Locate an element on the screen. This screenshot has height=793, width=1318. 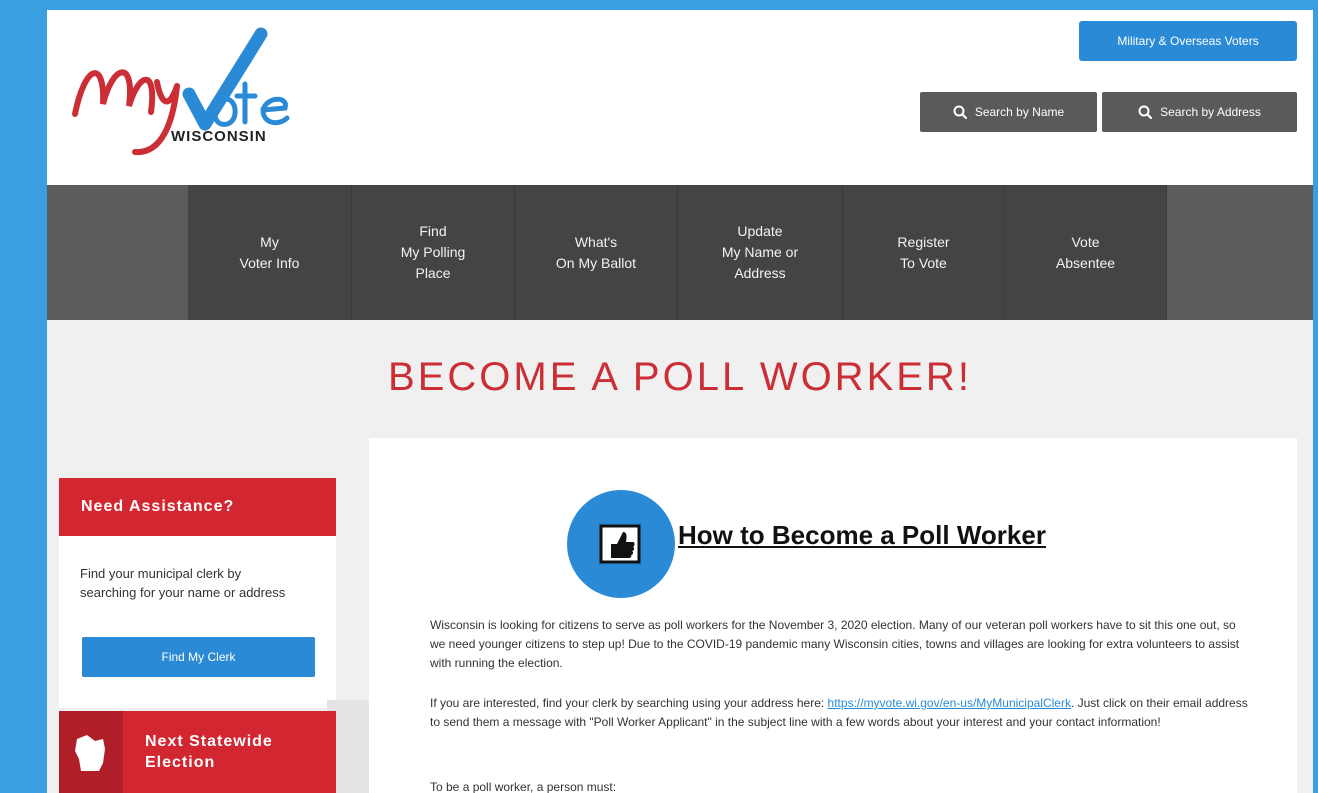
nav-whats-on-my-ballot: What's On My Ballot is located at coordinates (596, 252).